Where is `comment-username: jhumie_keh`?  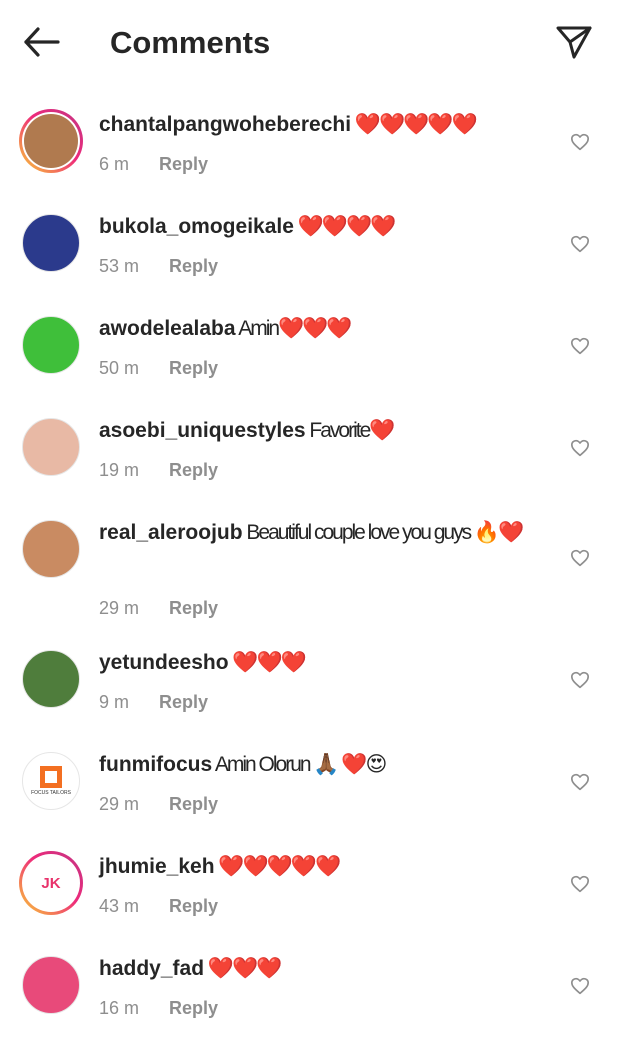 comment-username: jhumie_keh is located at coordinates (157, 866).